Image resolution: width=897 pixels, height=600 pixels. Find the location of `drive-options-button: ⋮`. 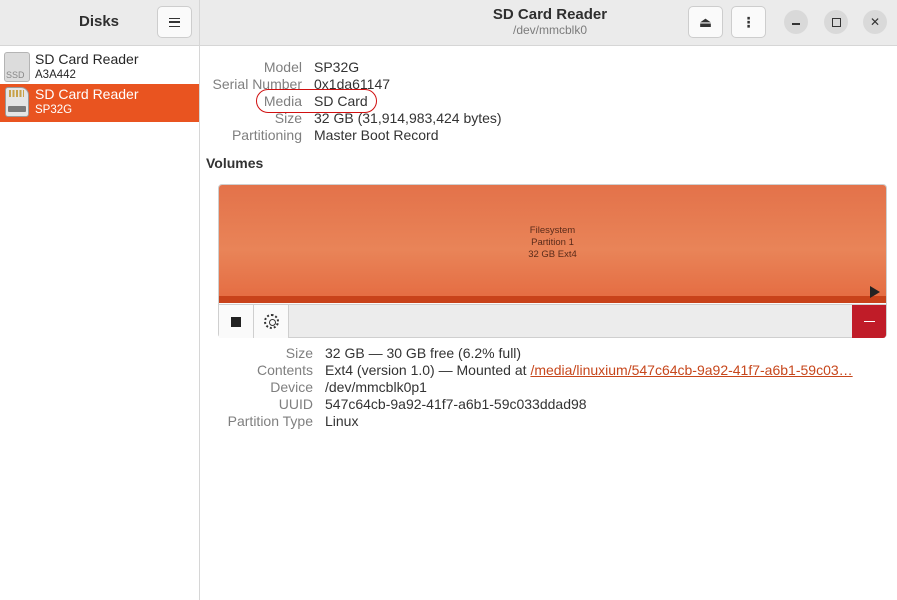

drive-options-button: ⋮ is located at coordinates (748, 22).